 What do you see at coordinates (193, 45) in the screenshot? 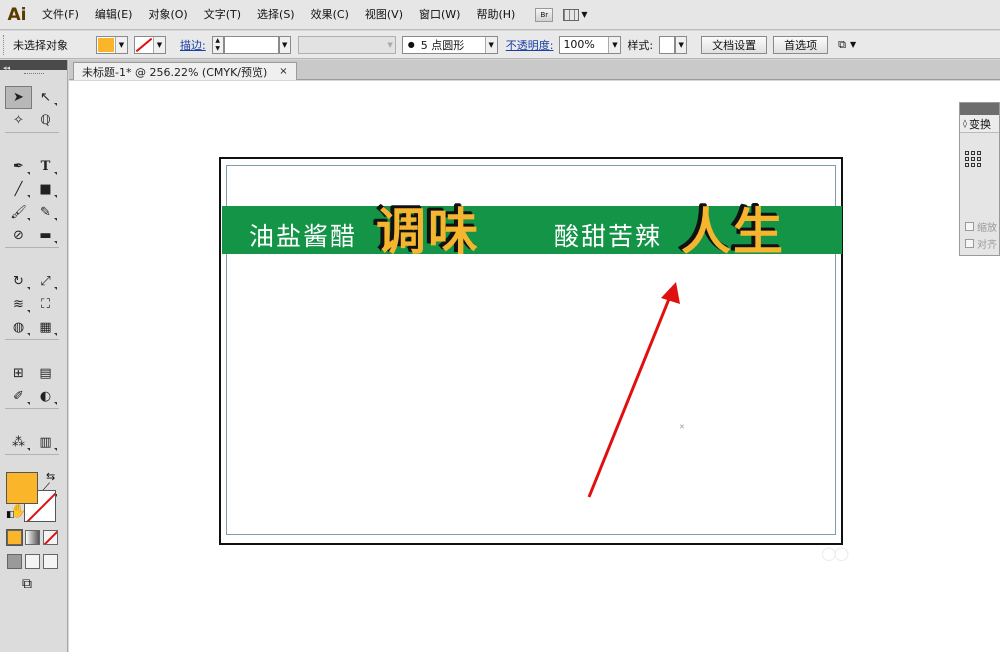
I see `stroke-label: 描边:` at bounding box center [193, 45].